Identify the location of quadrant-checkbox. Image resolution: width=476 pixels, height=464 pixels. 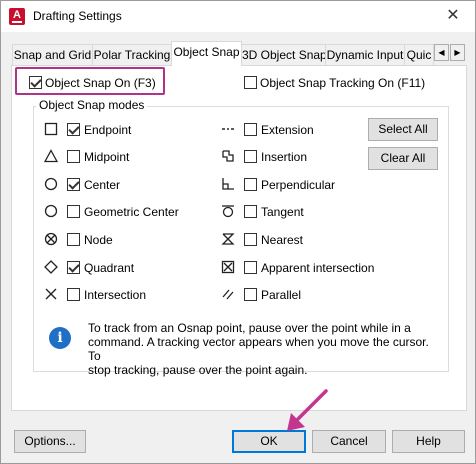
(73, 267).